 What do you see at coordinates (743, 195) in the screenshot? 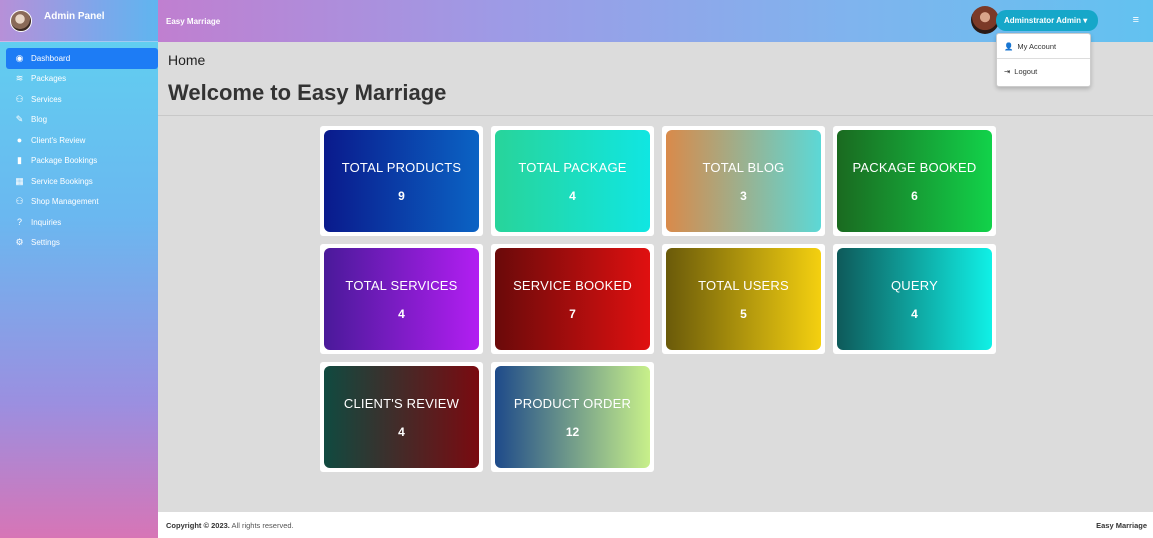
I see `stat-card-count: 3` at bounding box center [743, 195].